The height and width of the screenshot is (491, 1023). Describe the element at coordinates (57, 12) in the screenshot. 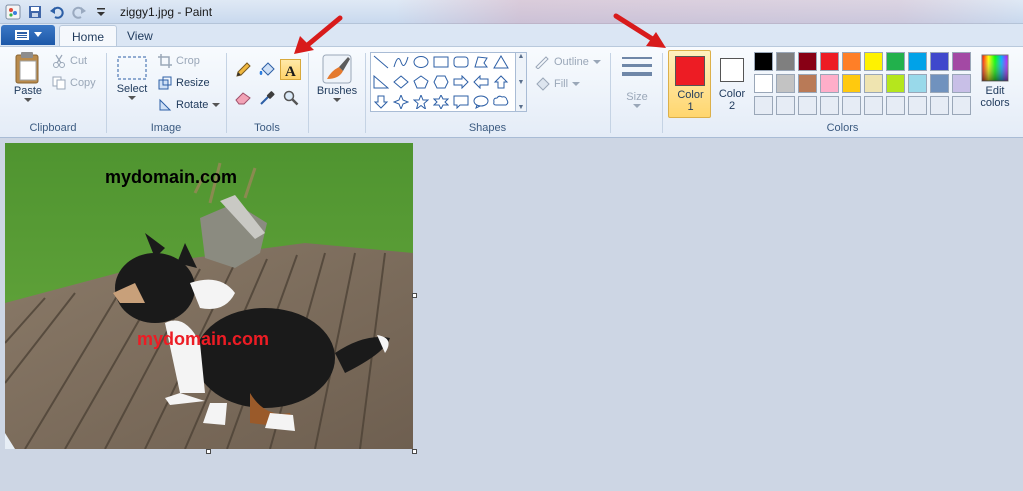

I see `undo-icon` at that location.